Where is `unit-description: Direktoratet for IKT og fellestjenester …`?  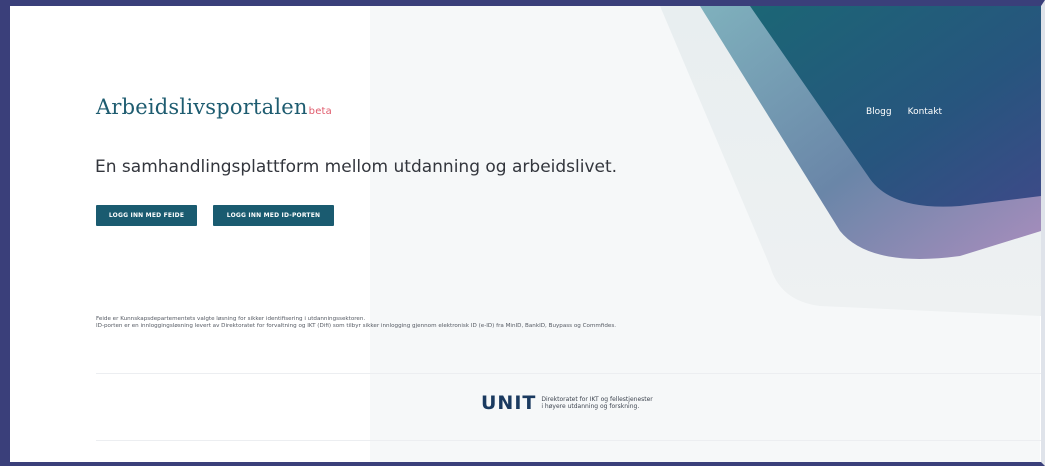 unit-description: Direktoratet for IKT og fellestjenester … is located at coordinates (596, 403).